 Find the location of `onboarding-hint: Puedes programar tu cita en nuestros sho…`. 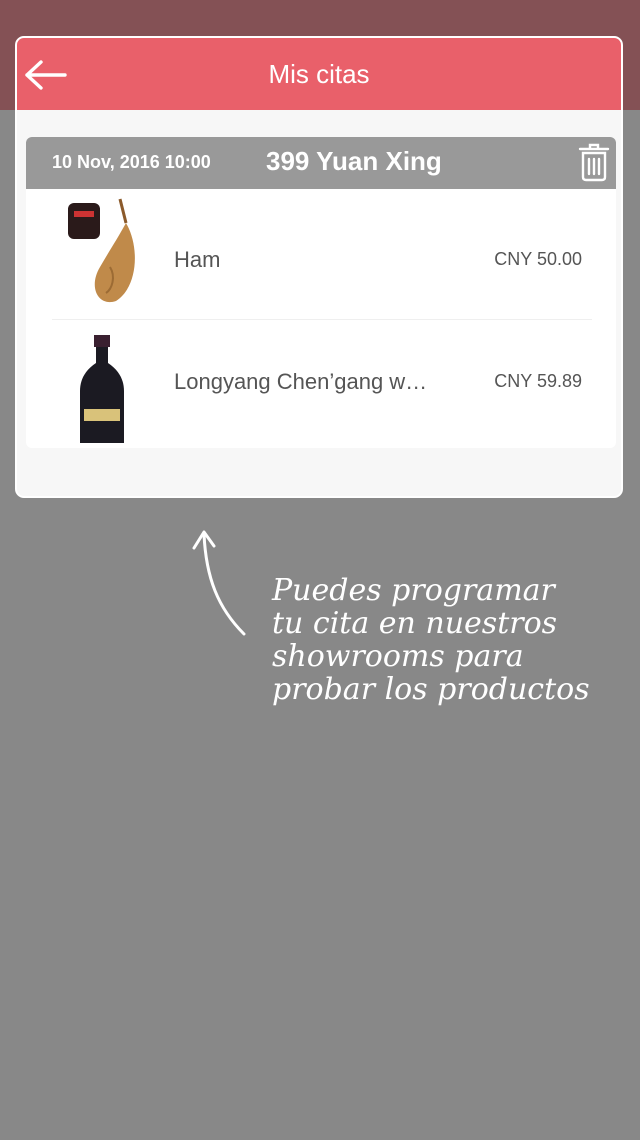

onboarding-hint: Puedes programar tu cita en nuestros sho… is located at coordinates (437, 640).